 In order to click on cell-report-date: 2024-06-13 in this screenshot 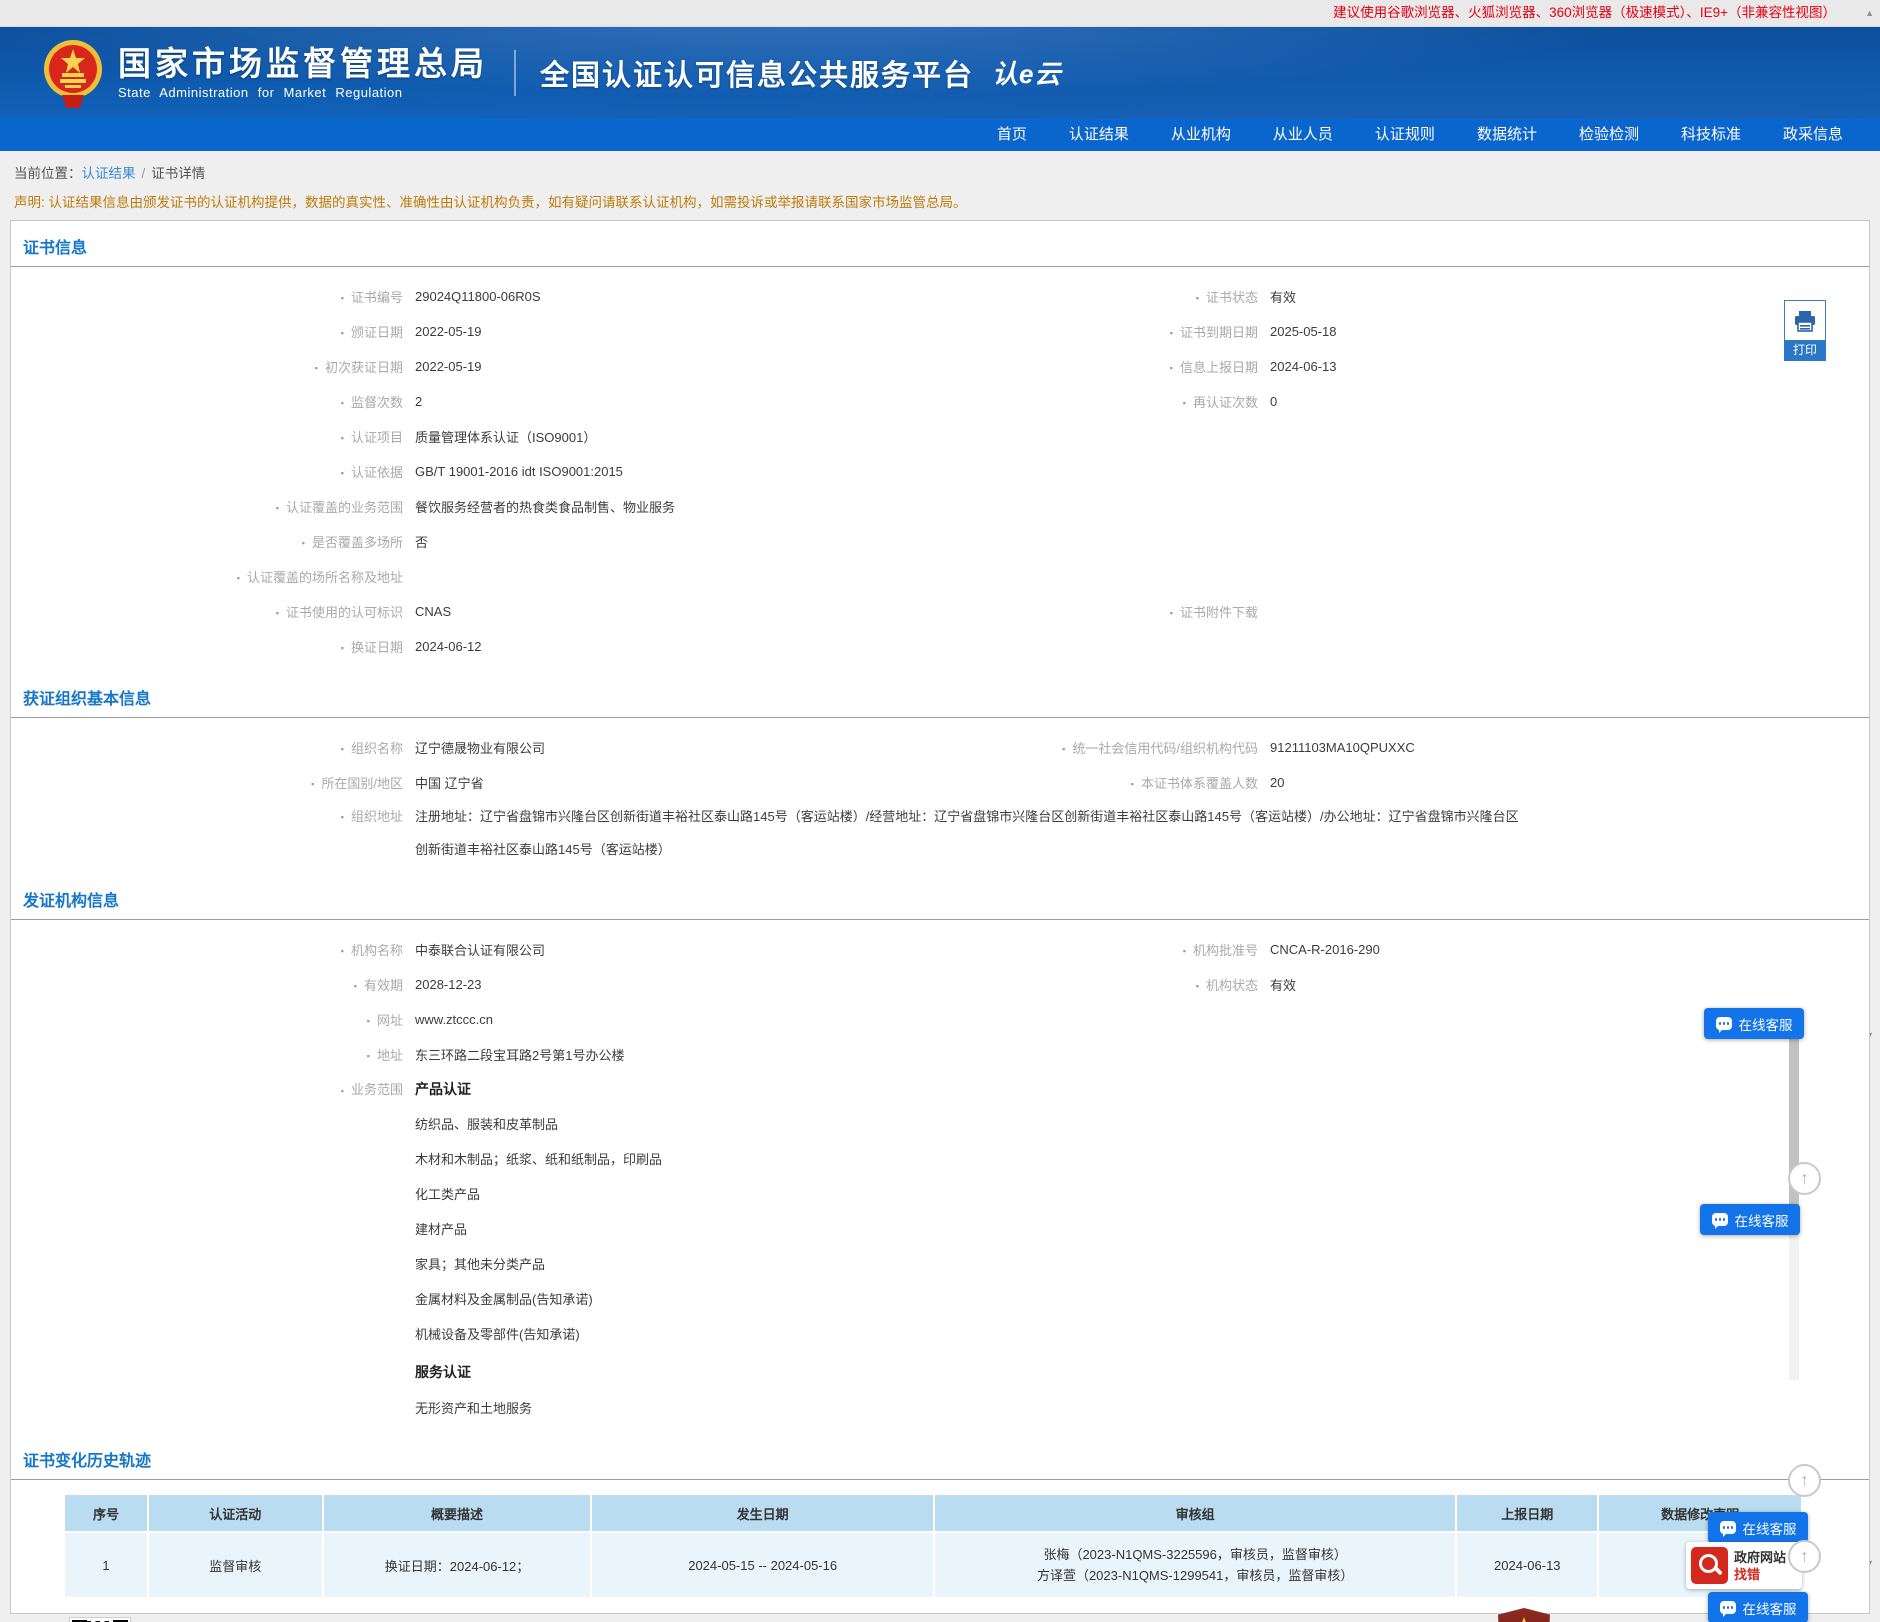, I will do `click(1527, 1565)`.